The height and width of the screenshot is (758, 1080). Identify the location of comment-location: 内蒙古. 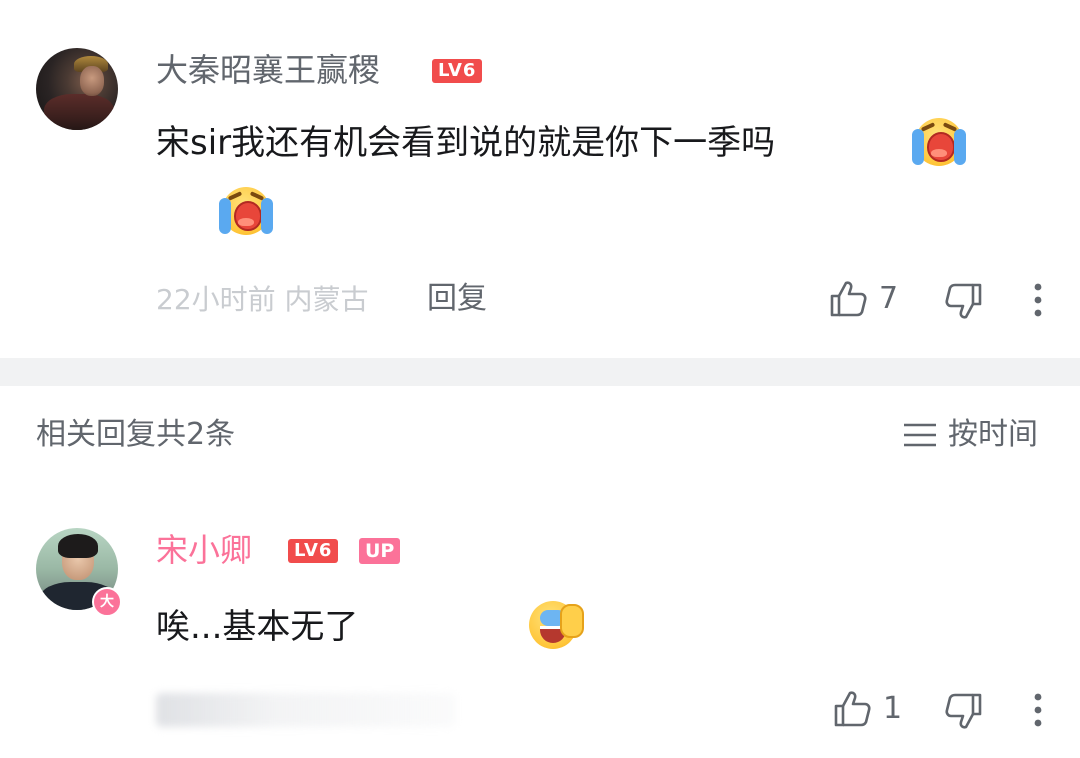
(326, 299).